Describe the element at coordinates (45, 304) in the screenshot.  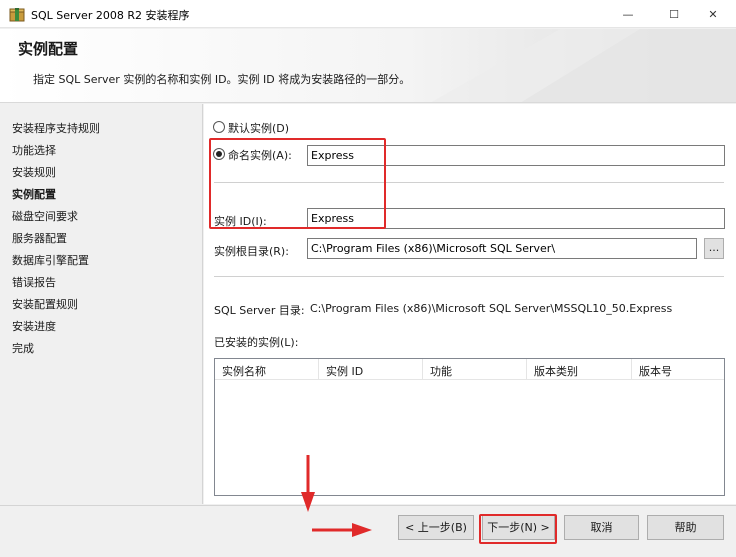
I see `nav-item-config-rules: 安装配置规则` at that location.